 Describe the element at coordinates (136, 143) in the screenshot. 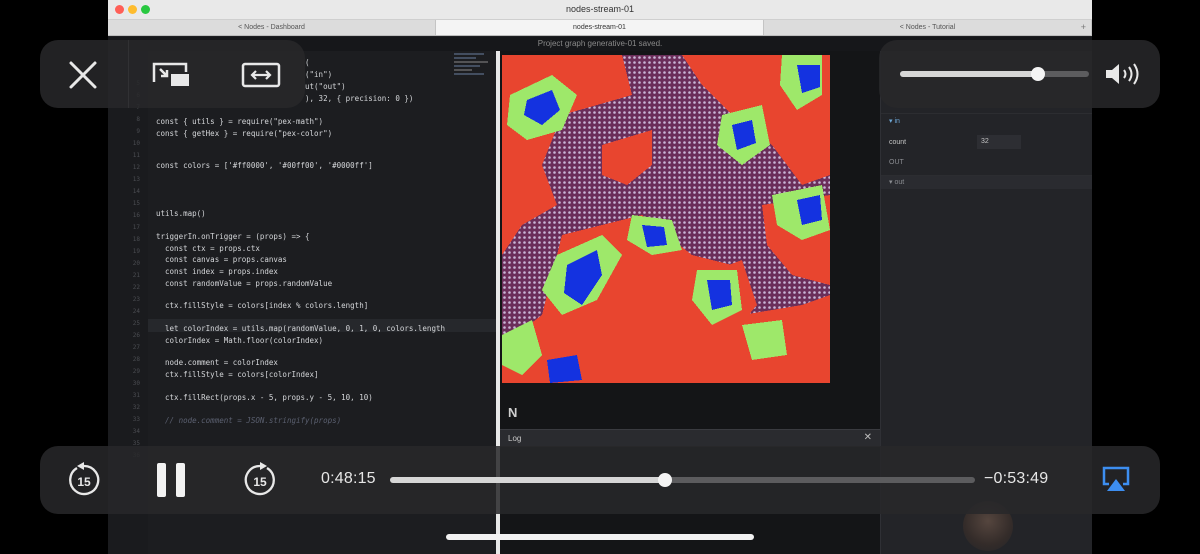

I see `line-number: 10` at that location.